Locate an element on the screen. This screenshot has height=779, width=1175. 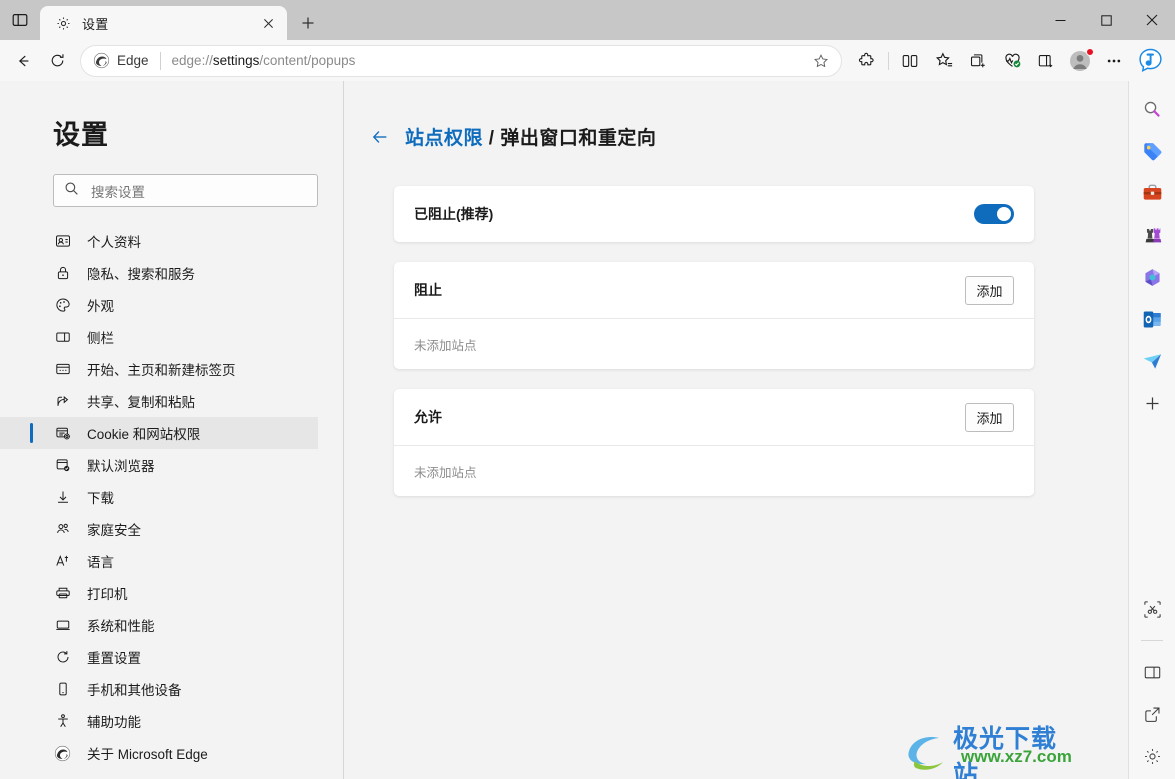
sidebar-item-sidebar: 侧栏 is located at coordinates (159, 337).